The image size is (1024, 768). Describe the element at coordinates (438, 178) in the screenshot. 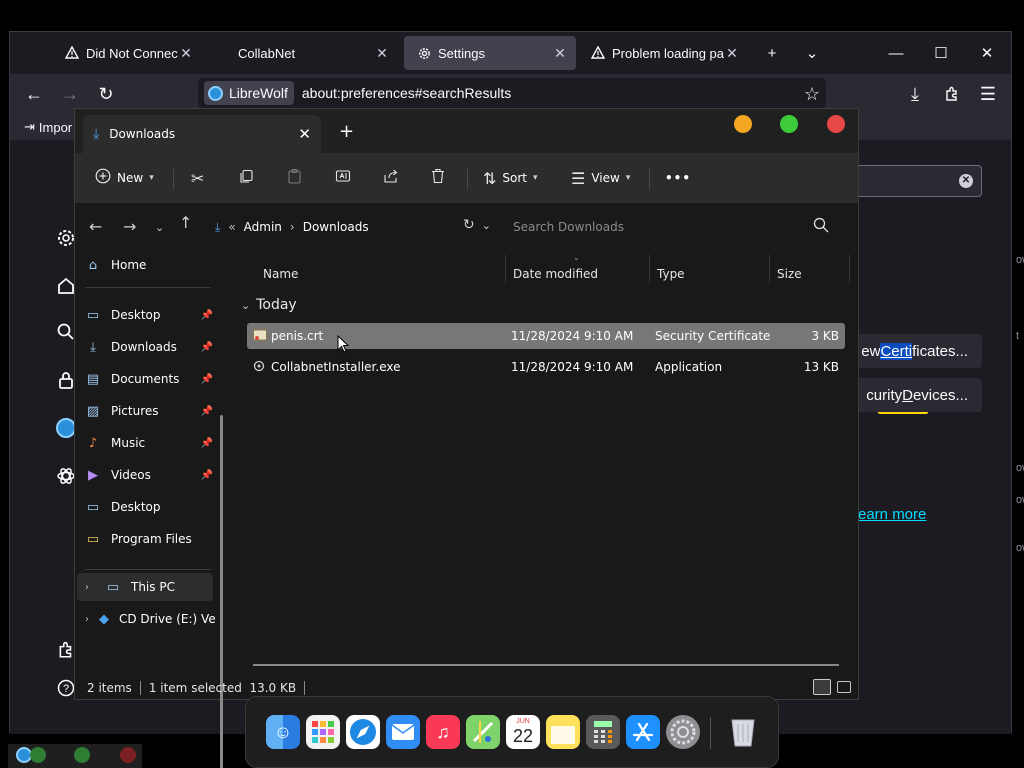

I see `delete-button` at that location.